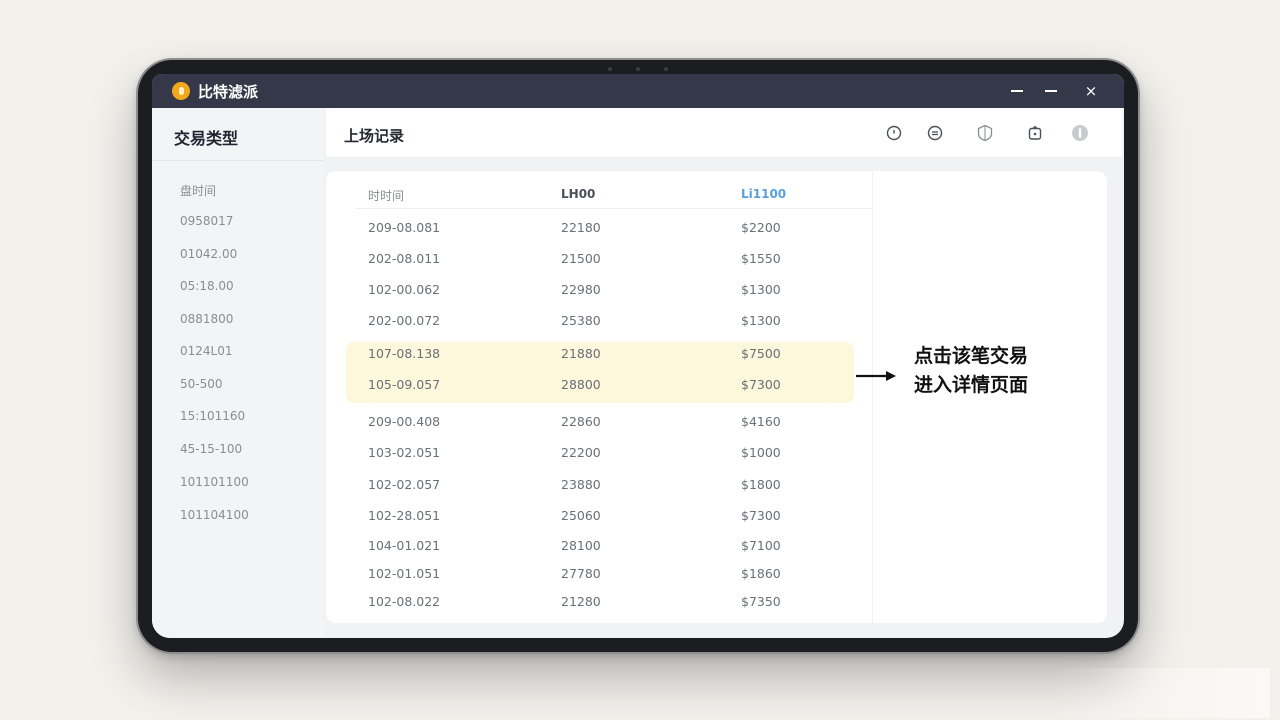  What do you see at coordinates (404, 289) in the screenshot?
I see `row-date: 102-00.062` at bounding box center [404, 289].